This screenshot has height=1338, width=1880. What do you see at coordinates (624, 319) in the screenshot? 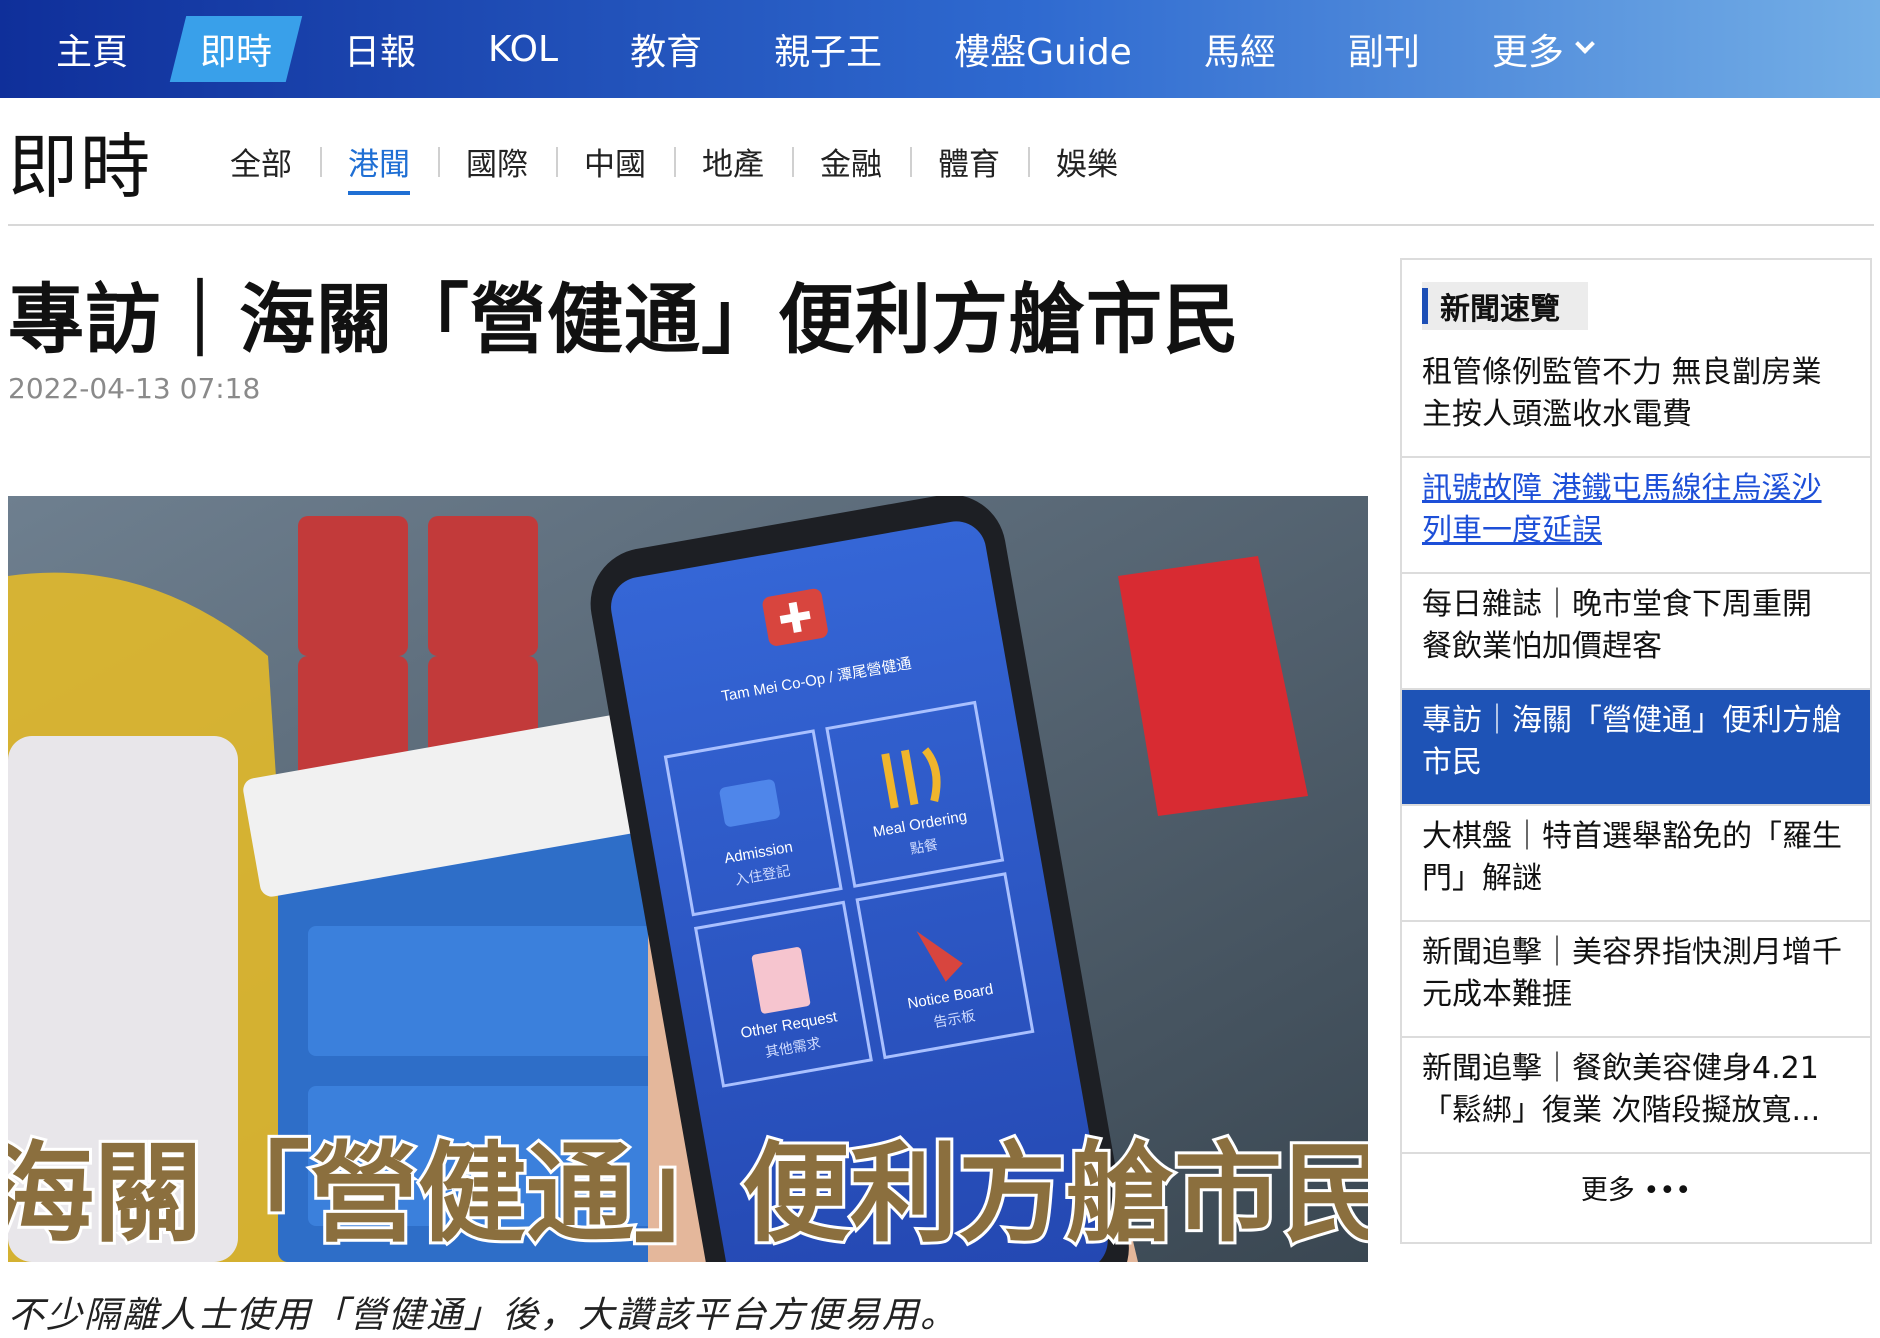
I see `article-headline: 專訪｜海關「營健通」便利方艙市民` at bounding box center [624, 319].